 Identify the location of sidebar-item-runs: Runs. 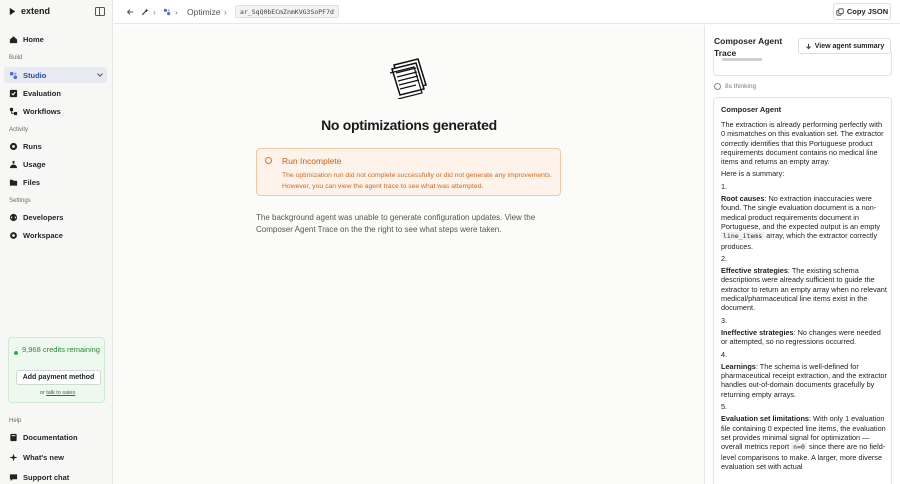
(55, 146).